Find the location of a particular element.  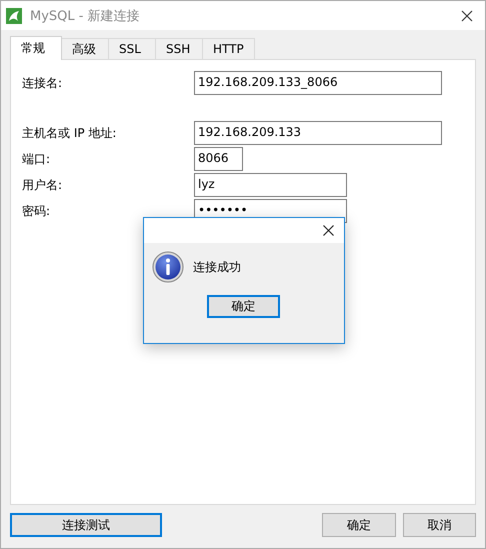

info-icon is located at coordinates (168, 267).